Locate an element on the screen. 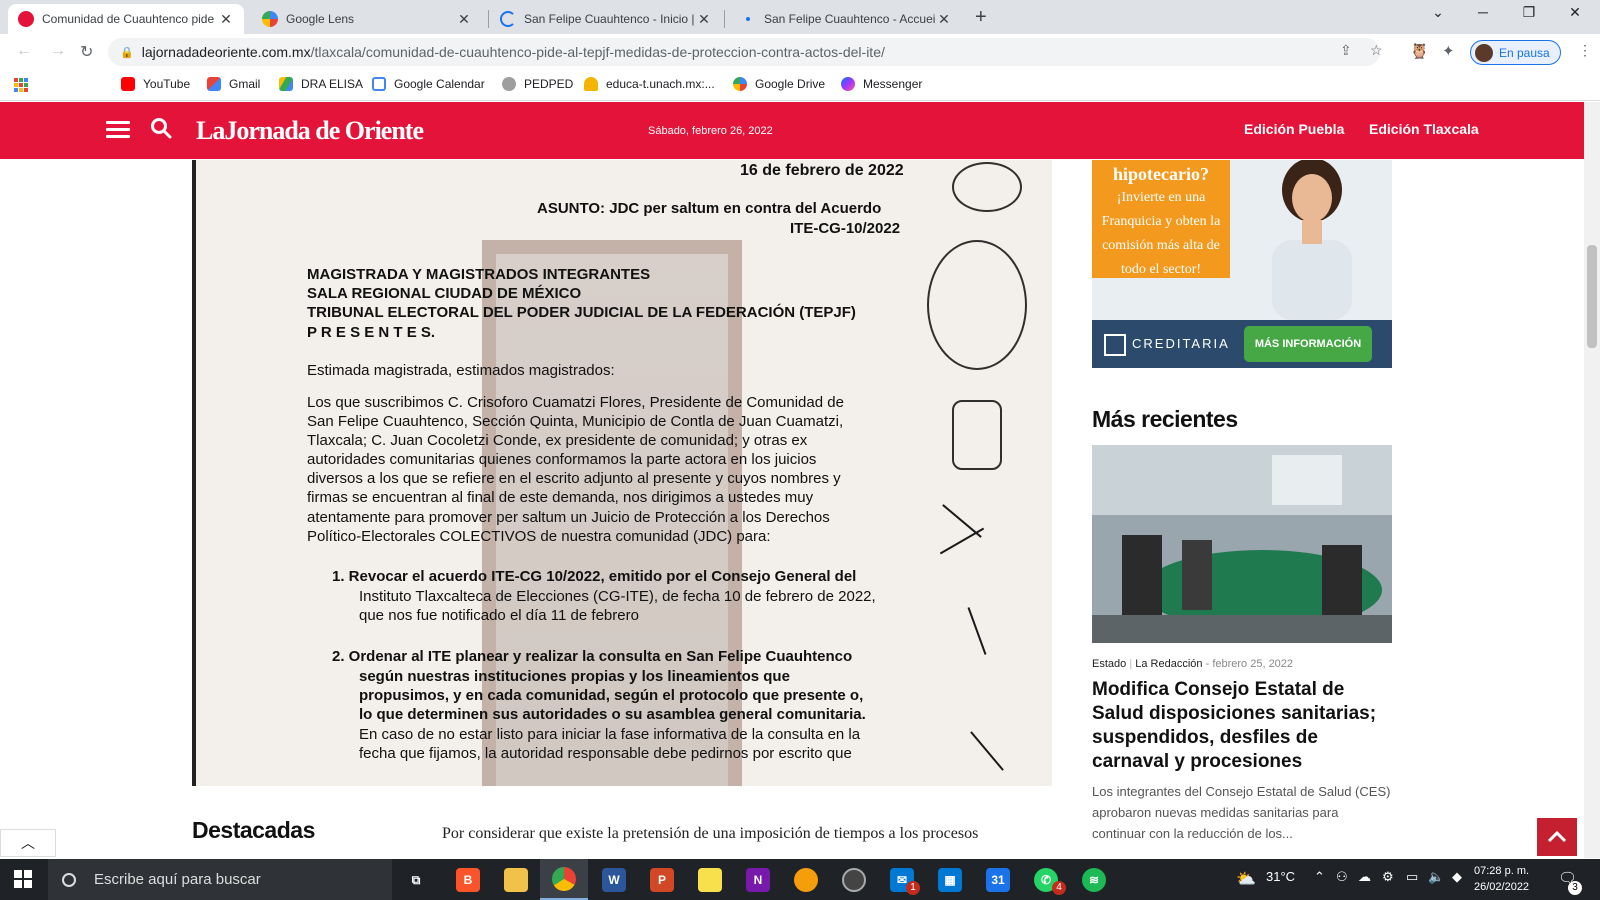 The width and height of the screenshot is (1600, 900). back-arrow-icon: ← is located at coordinates (24, 51).